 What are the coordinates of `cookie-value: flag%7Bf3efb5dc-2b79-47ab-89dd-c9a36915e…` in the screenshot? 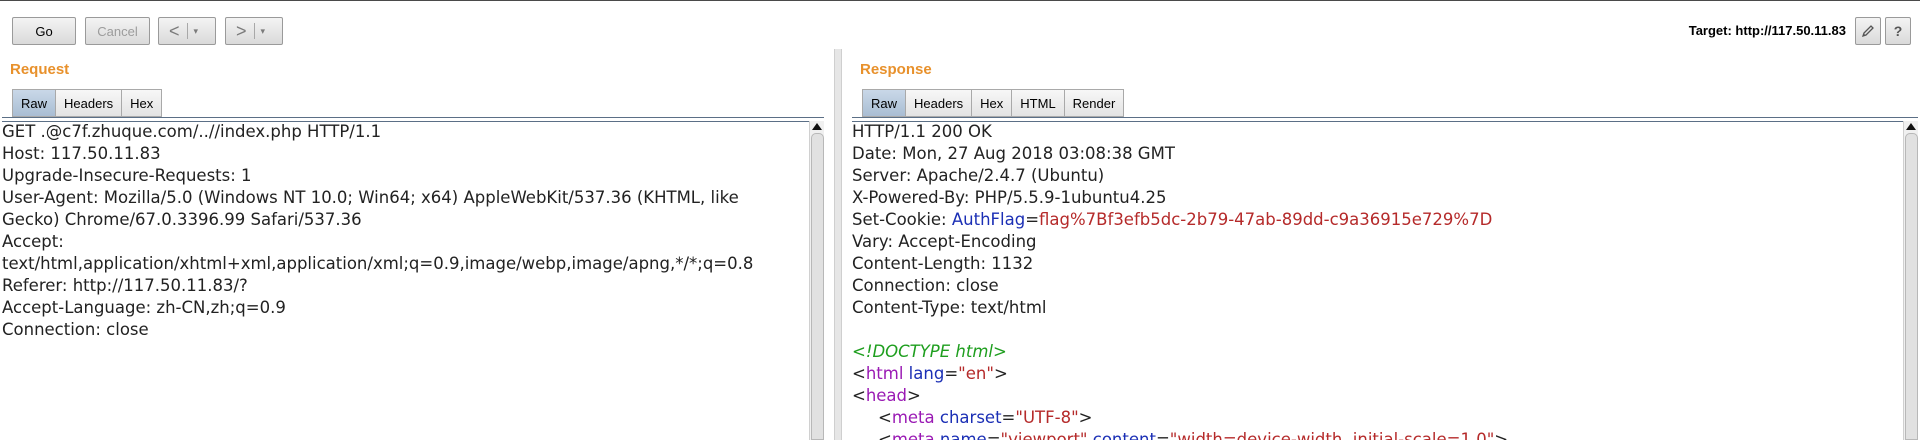 It's located at (1266, 219).